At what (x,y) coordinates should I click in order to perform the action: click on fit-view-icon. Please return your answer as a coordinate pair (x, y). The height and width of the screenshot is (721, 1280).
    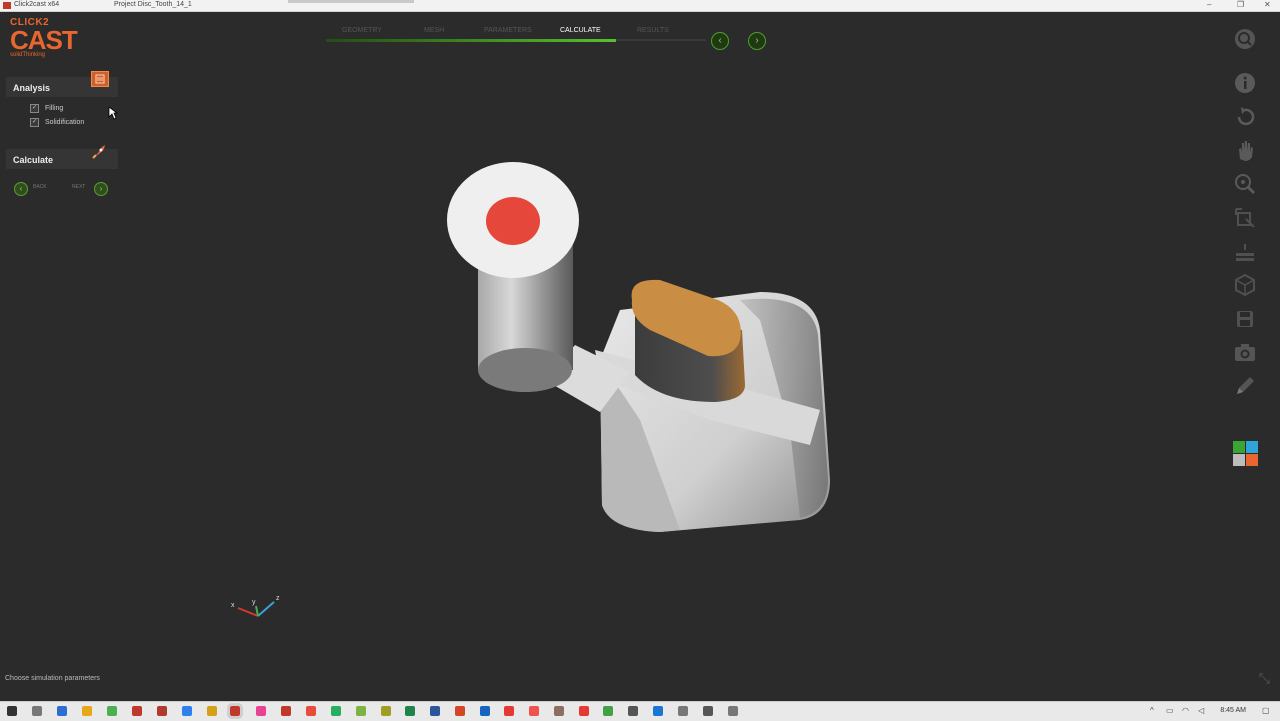
    Looking at the image, I should click on (1245, 218).